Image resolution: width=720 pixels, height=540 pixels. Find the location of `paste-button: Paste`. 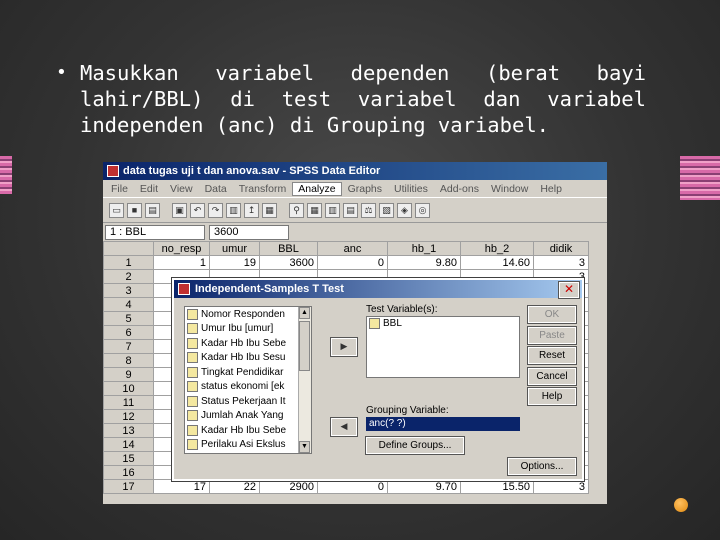

paste-button: Paste is located at coordinates (552, 335).